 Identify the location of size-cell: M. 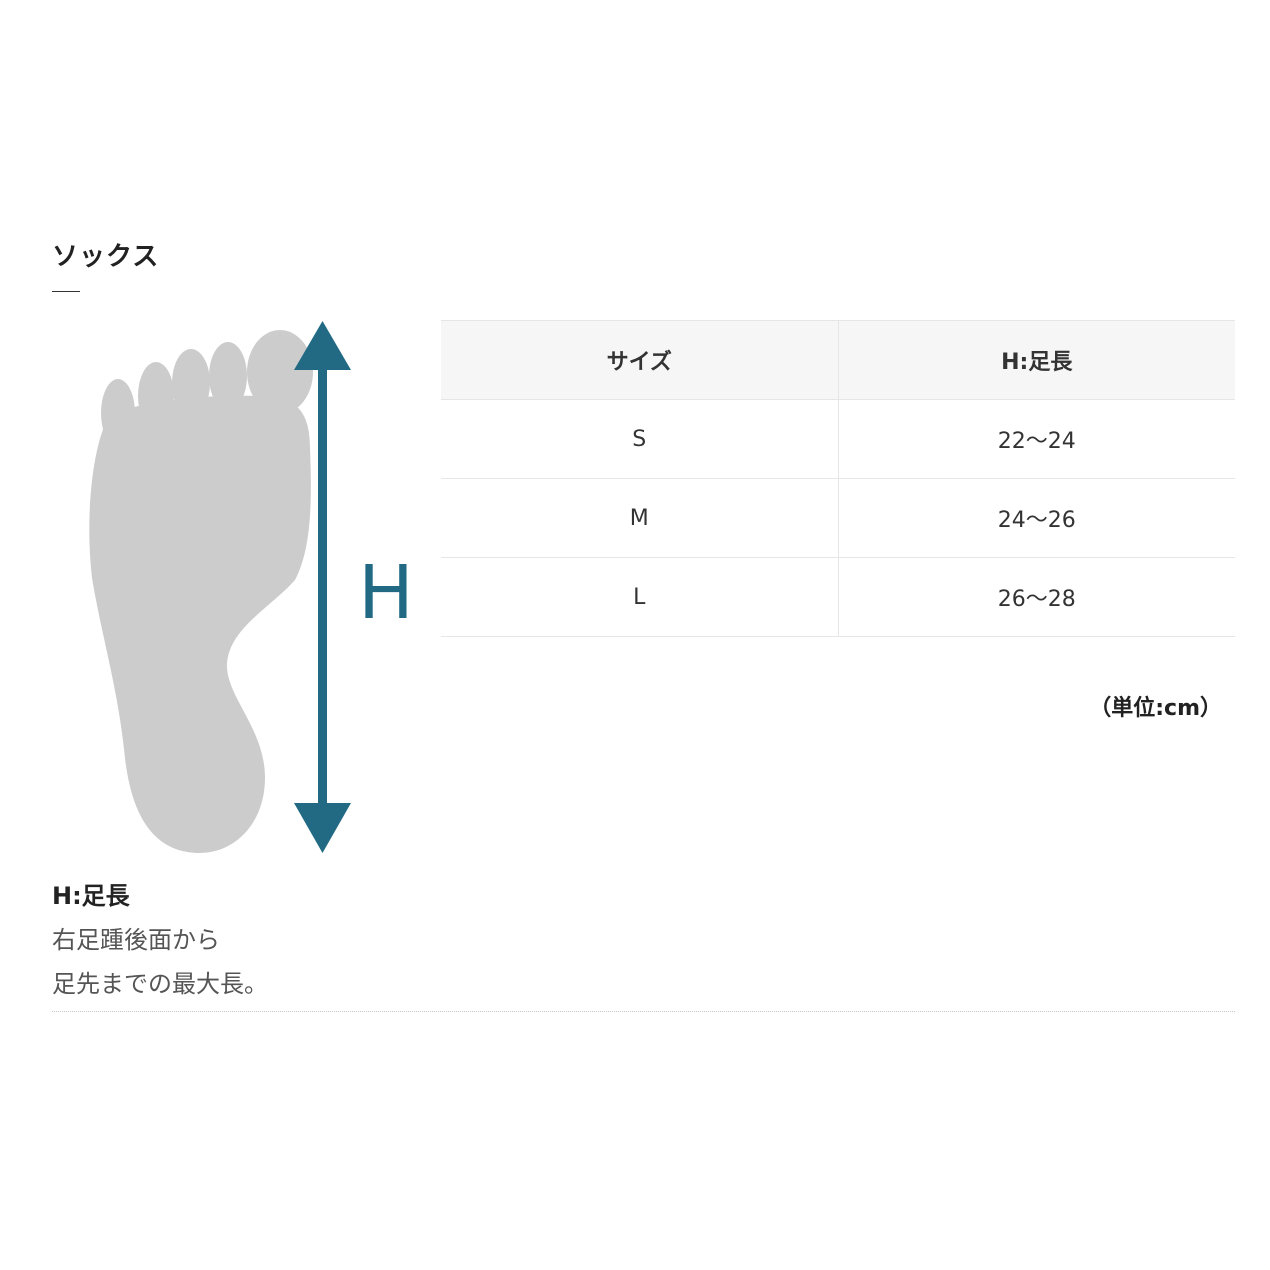
(640, 518).